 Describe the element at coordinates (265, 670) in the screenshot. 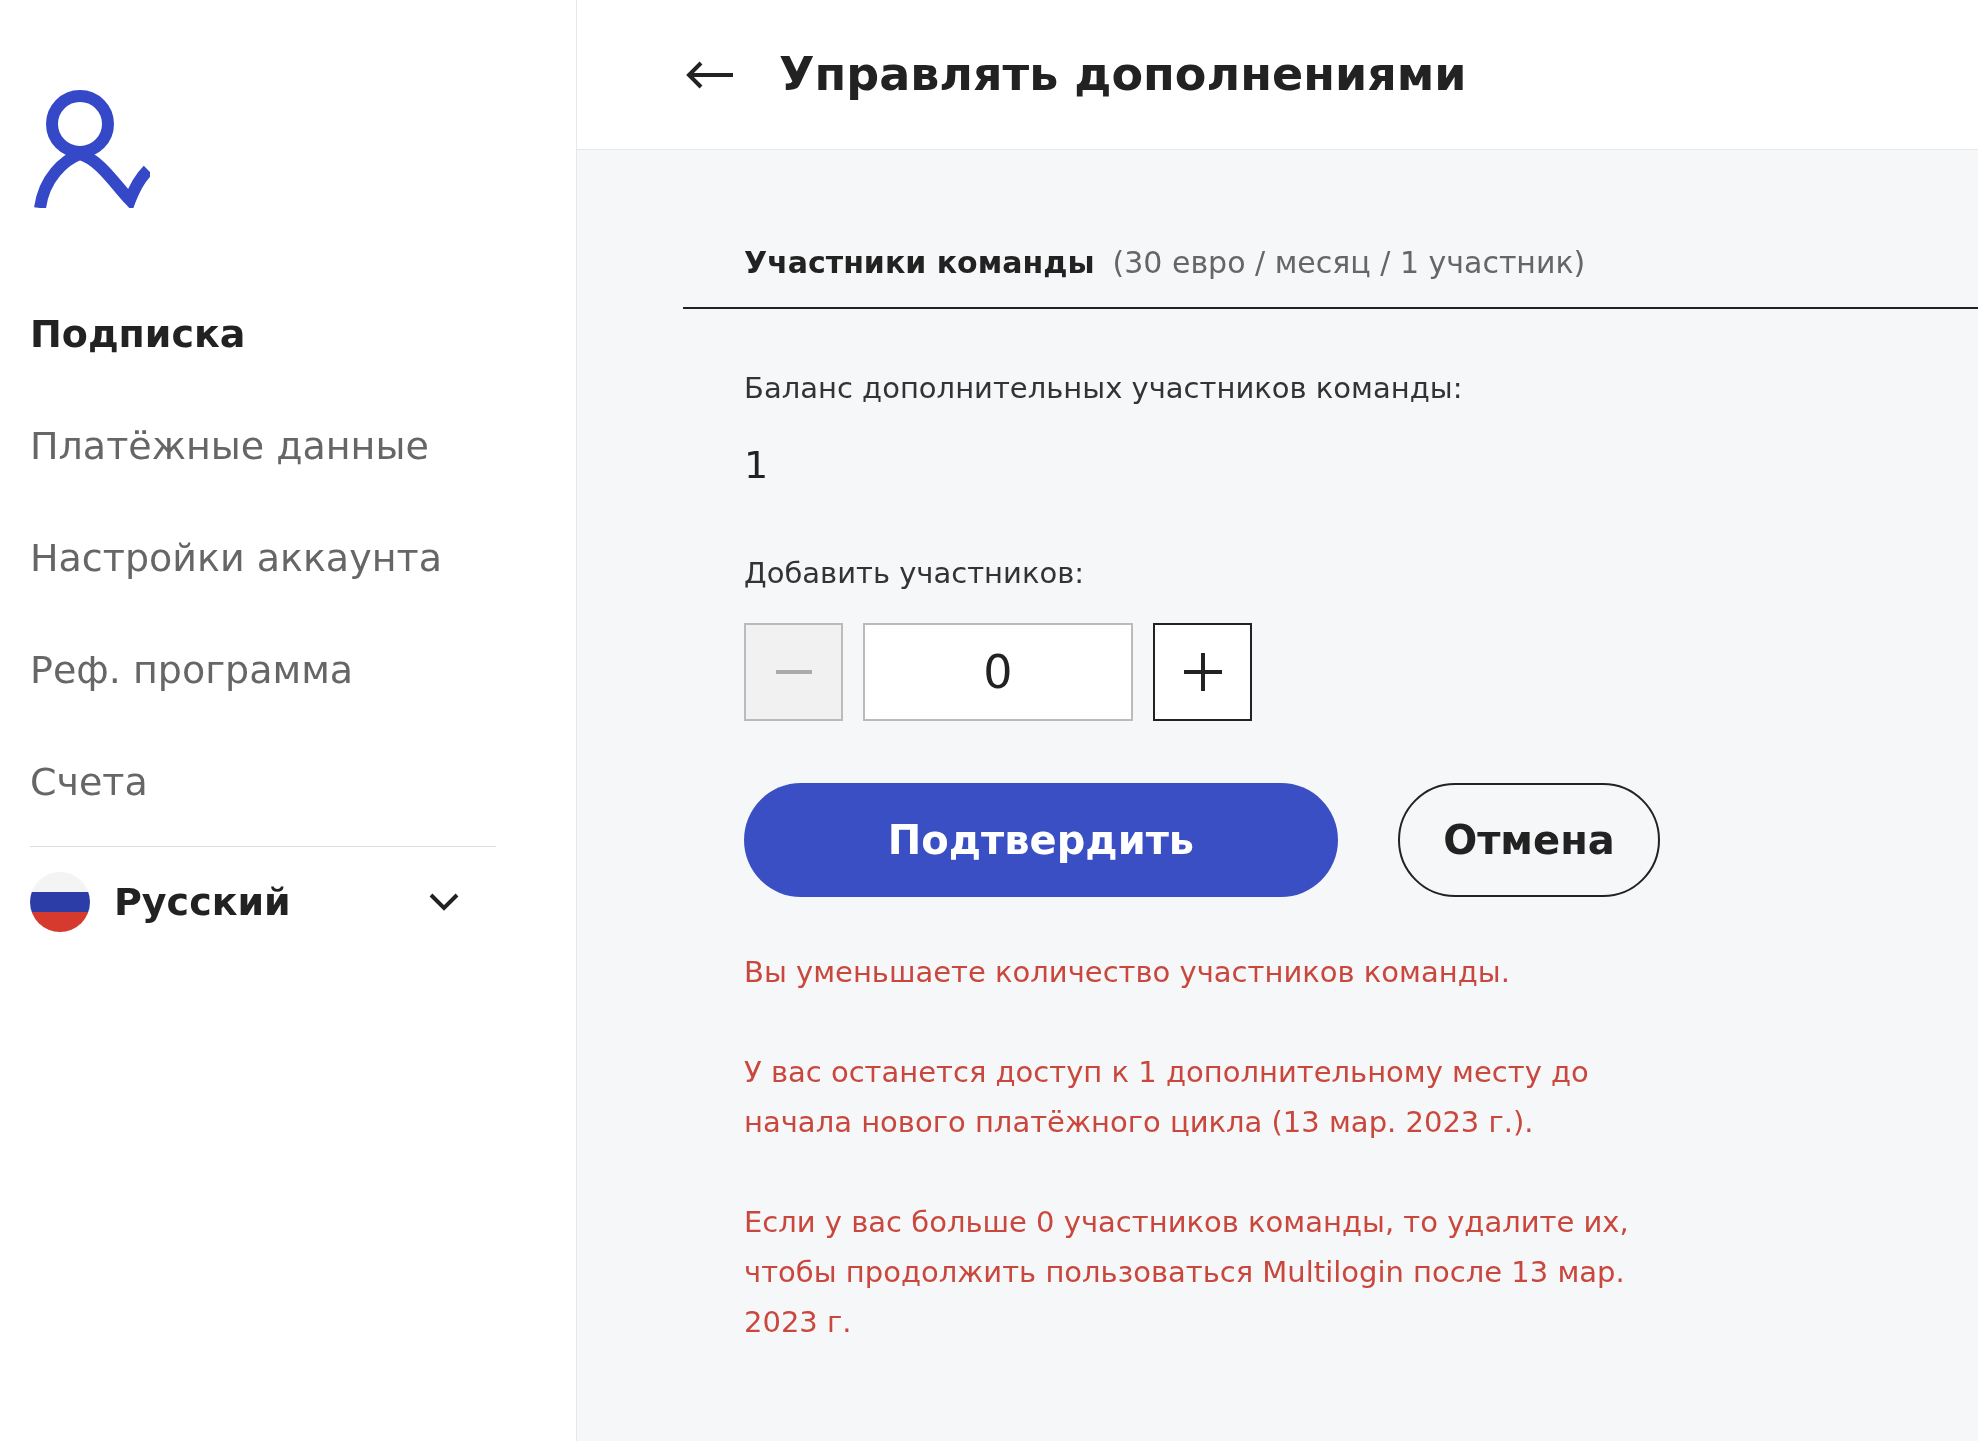

I see `sidebar-item: Реф. программа` at that location.